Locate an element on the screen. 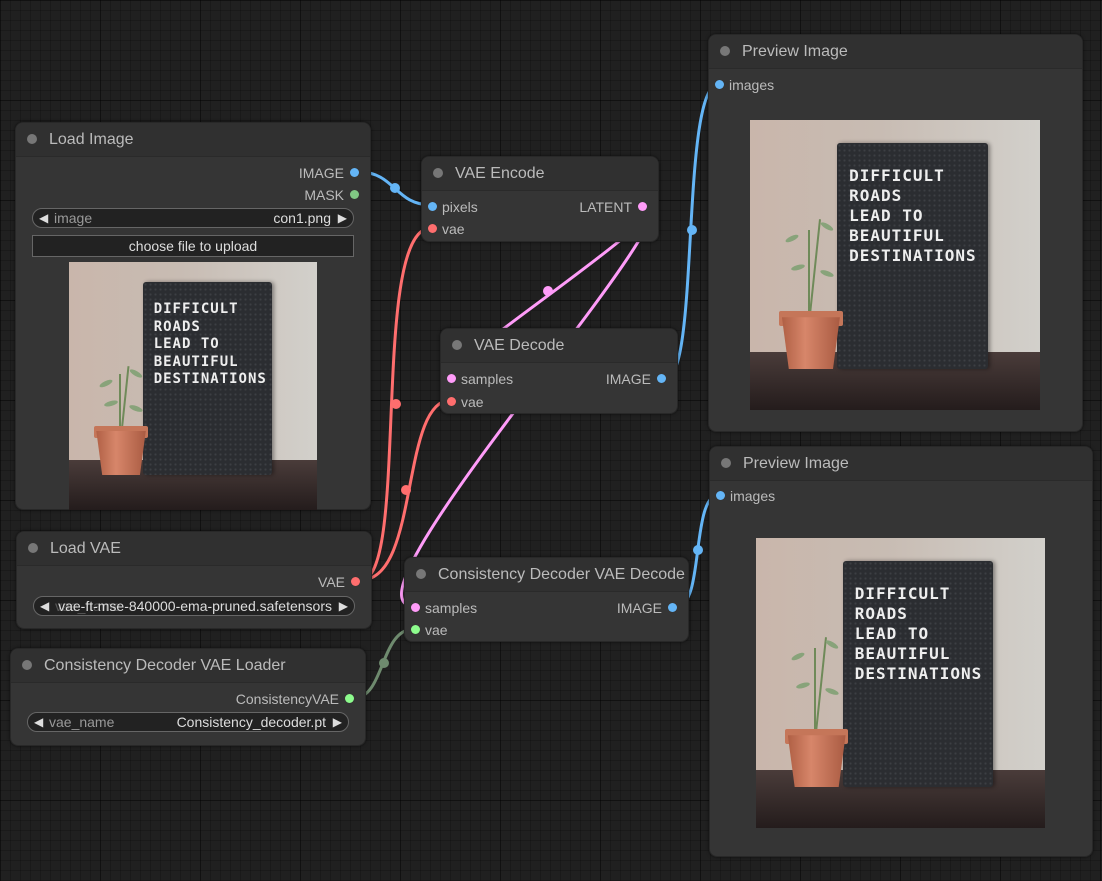  sign-text-line: ROADS is located at coordinates (876, 195).